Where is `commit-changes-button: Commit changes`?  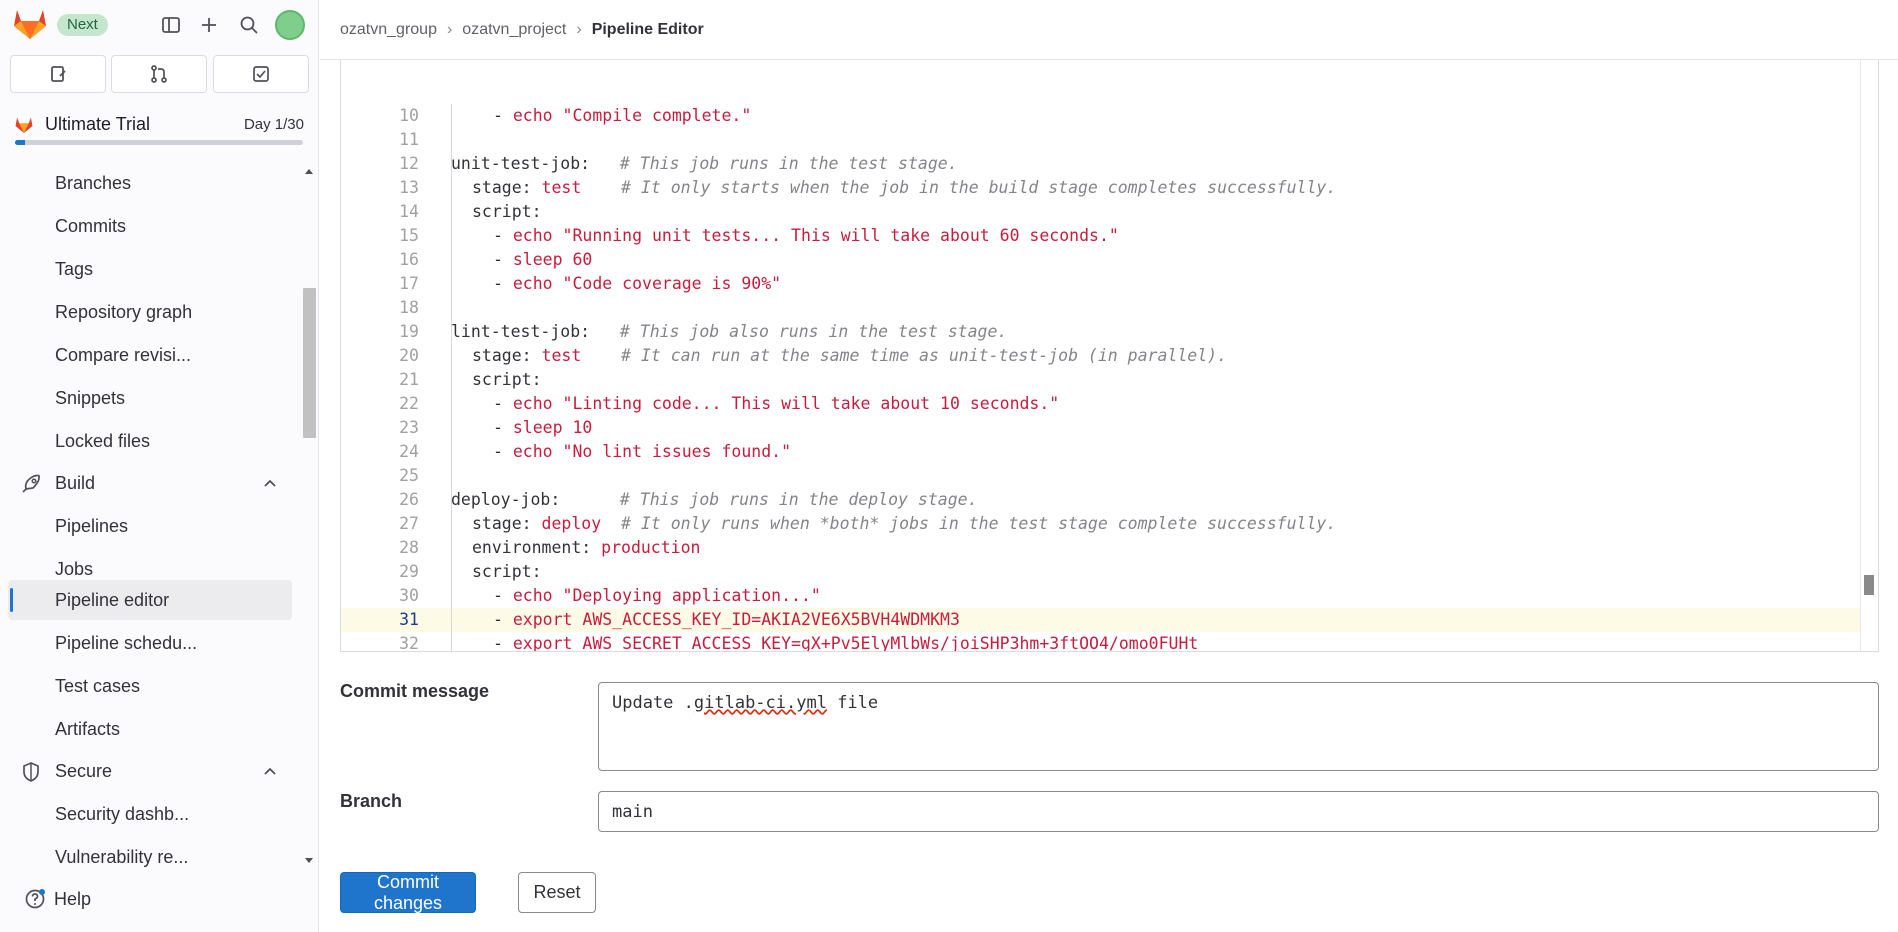 commit-changes-button: Commit changes is located at coordinates (408, 892).